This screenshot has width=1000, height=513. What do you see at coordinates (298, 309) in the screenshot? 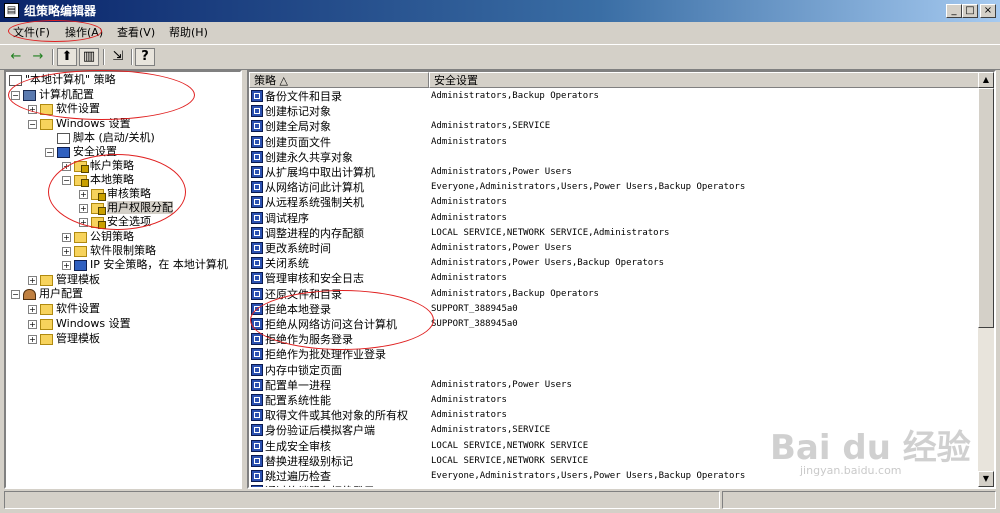
I see `policy-name: 拒绝本地登录` at bounding box center [298, 309].